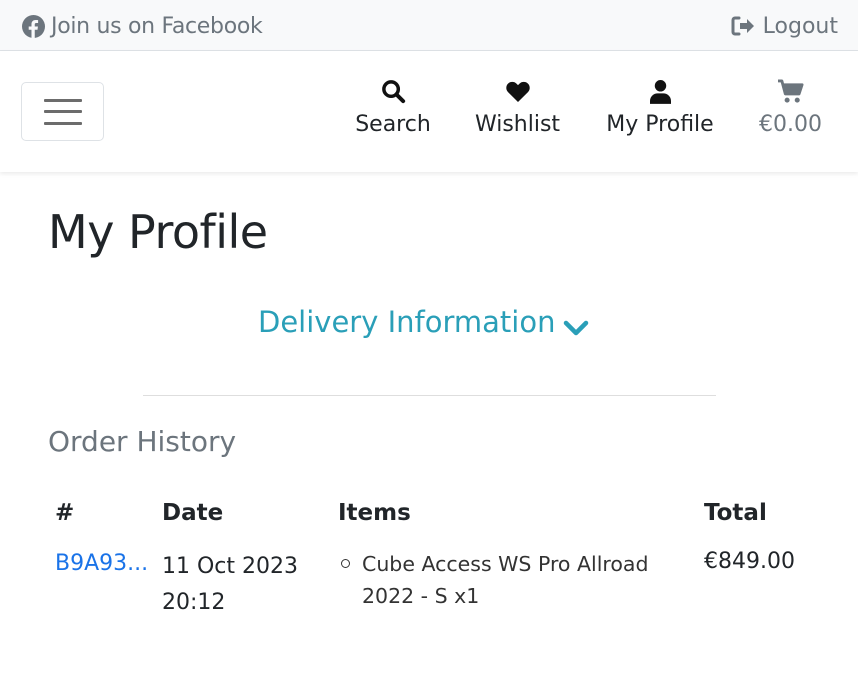  What do you see at coordinates (393, 124) in the screenshot?
I see `nav-search-label: Search` at bounding box center [393, 124].